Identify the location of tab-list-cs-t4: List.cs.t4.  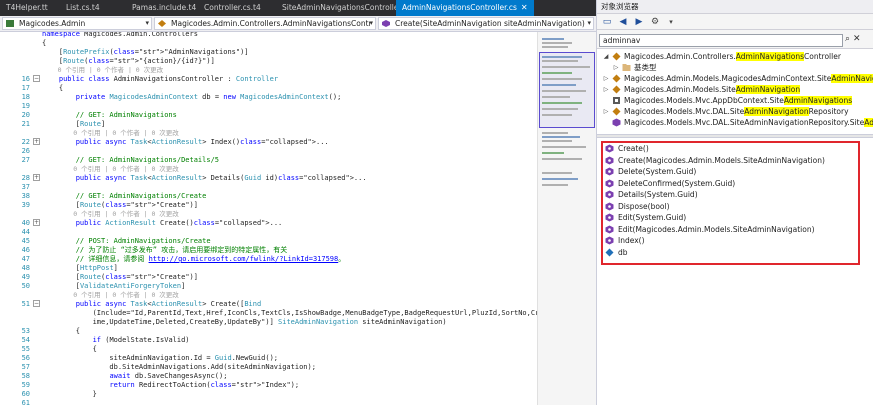
(93, 8).